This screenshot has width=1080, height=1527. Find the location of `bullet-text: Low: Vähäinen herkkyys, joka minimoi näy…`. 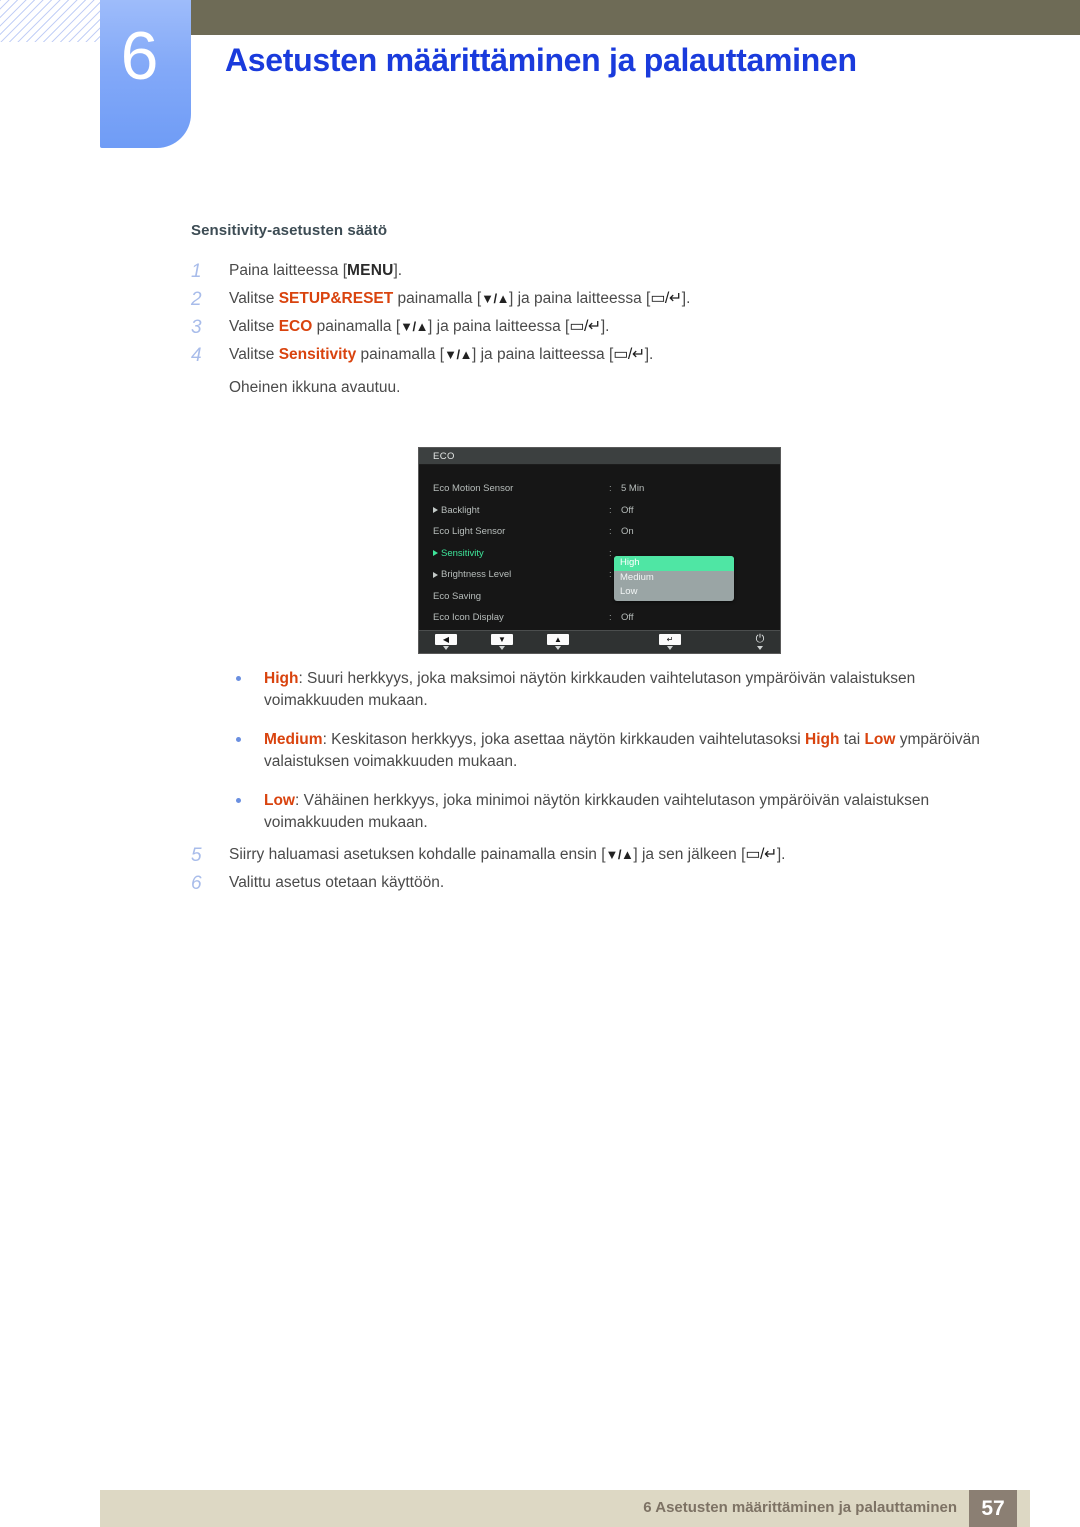

bullet-text: Low: Vähäinen herkkyys, joka minimoi näy… is located at coordinates (596, 811).